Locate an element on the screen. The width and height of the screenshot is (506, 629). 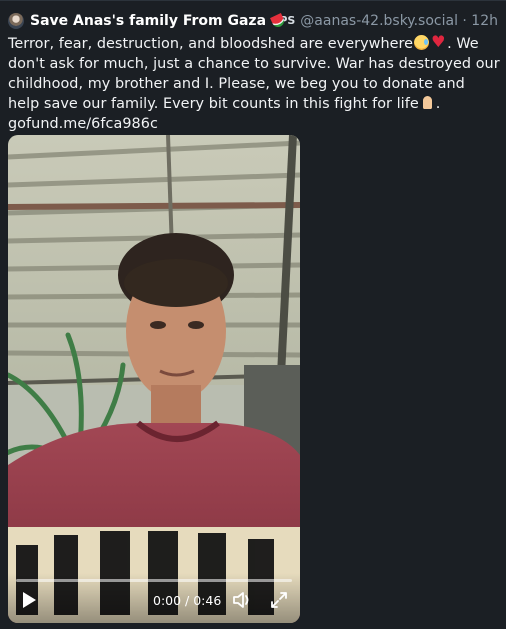
video-time: 0:00 / 0:46 is located at coordinates (187, 600).